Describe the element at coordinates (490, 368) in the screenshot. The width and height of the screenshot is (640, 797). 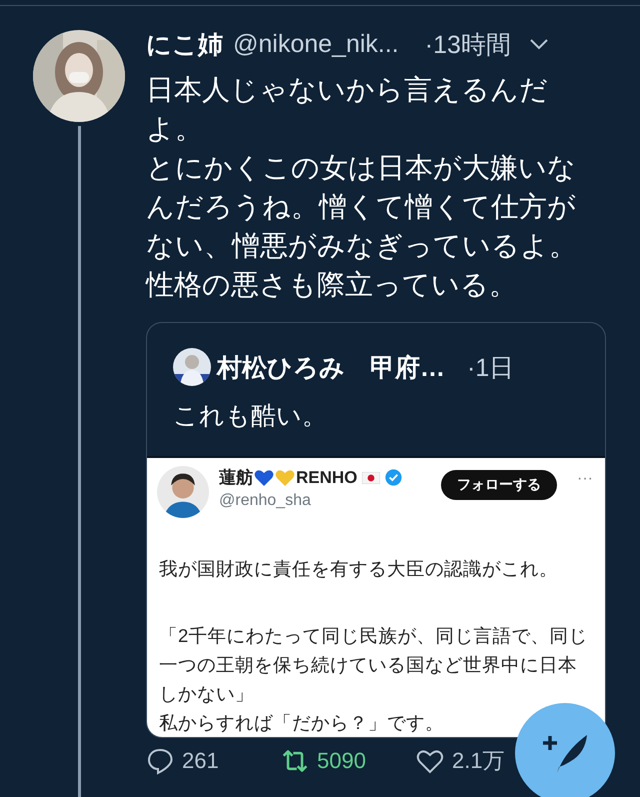
I see `timestamp: ·1日` at that location.